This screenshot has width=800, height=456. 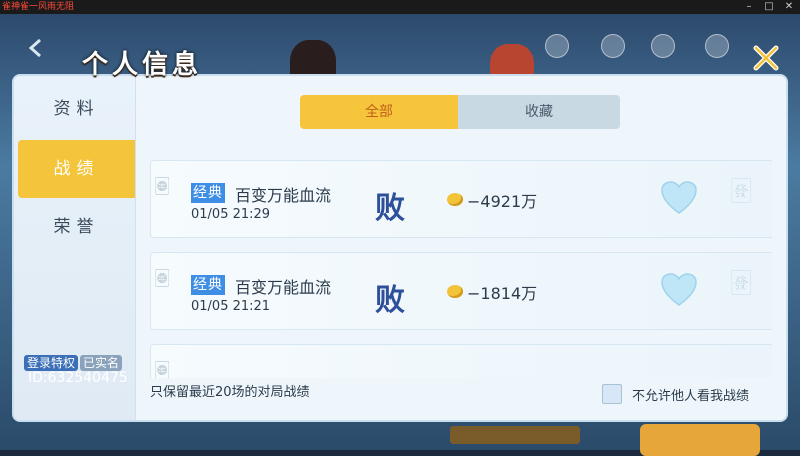 What do you see at coordinates (502, 201) in the screenshot?
I see `coin-amount: −4921万` at bounding box center [502, 201].